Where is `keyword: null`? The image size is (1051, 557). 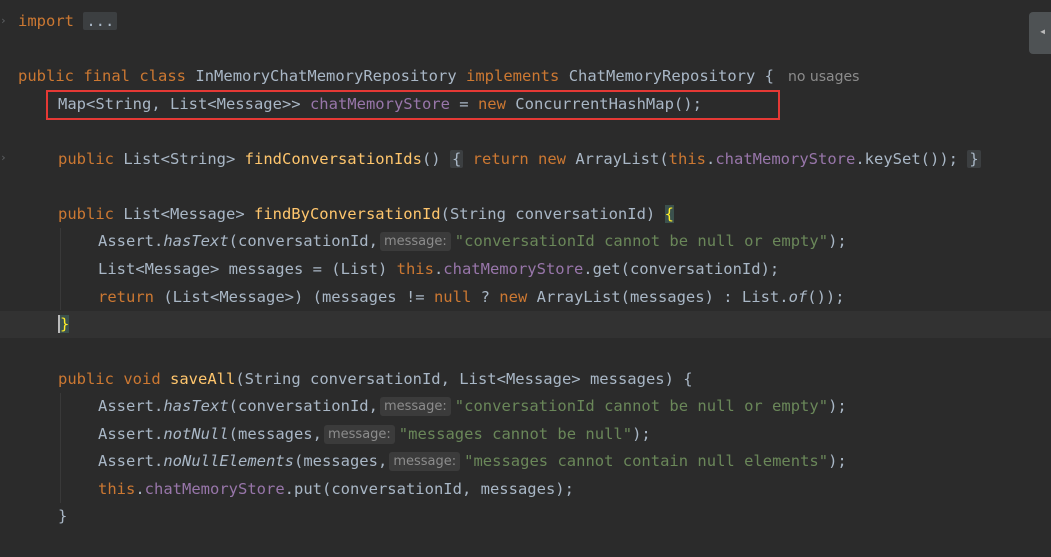 keyword: null is located at coordinates (452, 297).